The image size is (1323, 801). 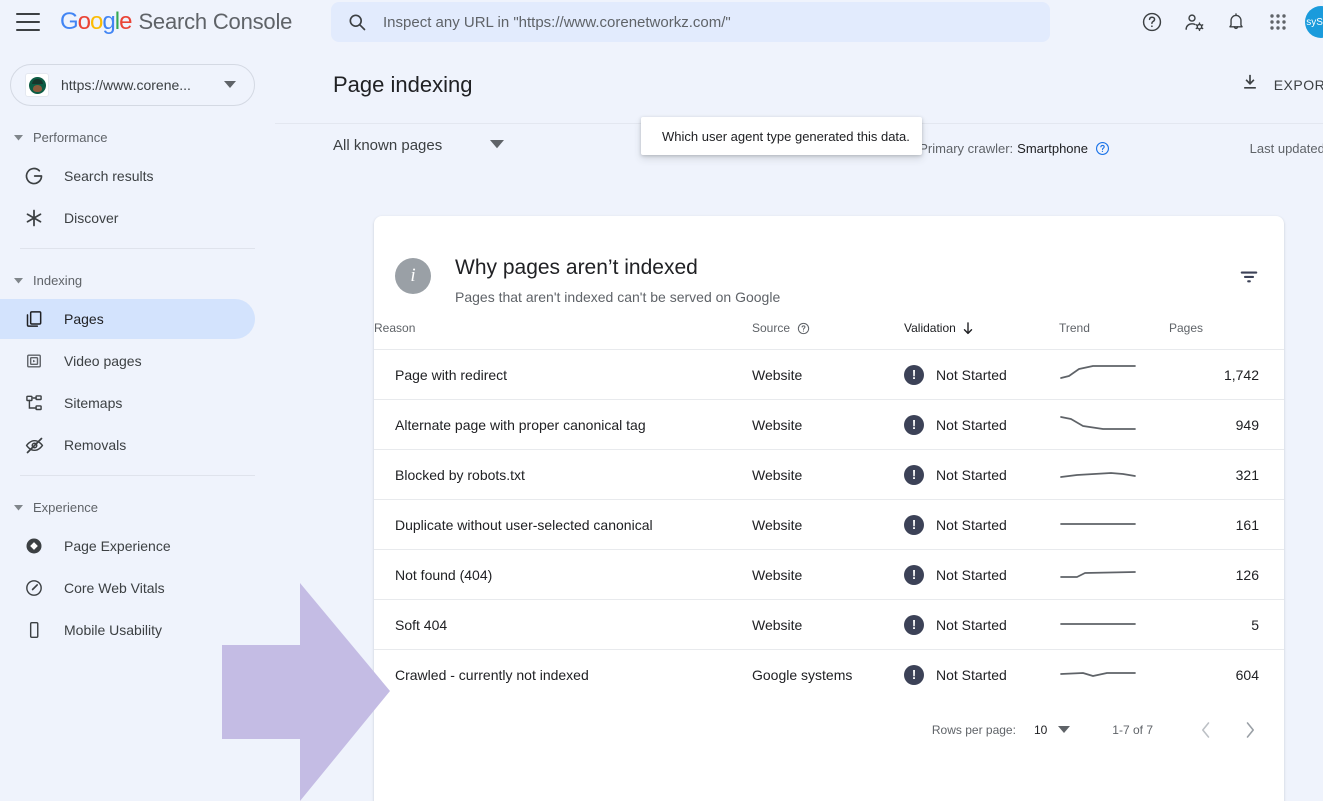 I want to click on product-name: Search Console, so click(x=215, y=21).